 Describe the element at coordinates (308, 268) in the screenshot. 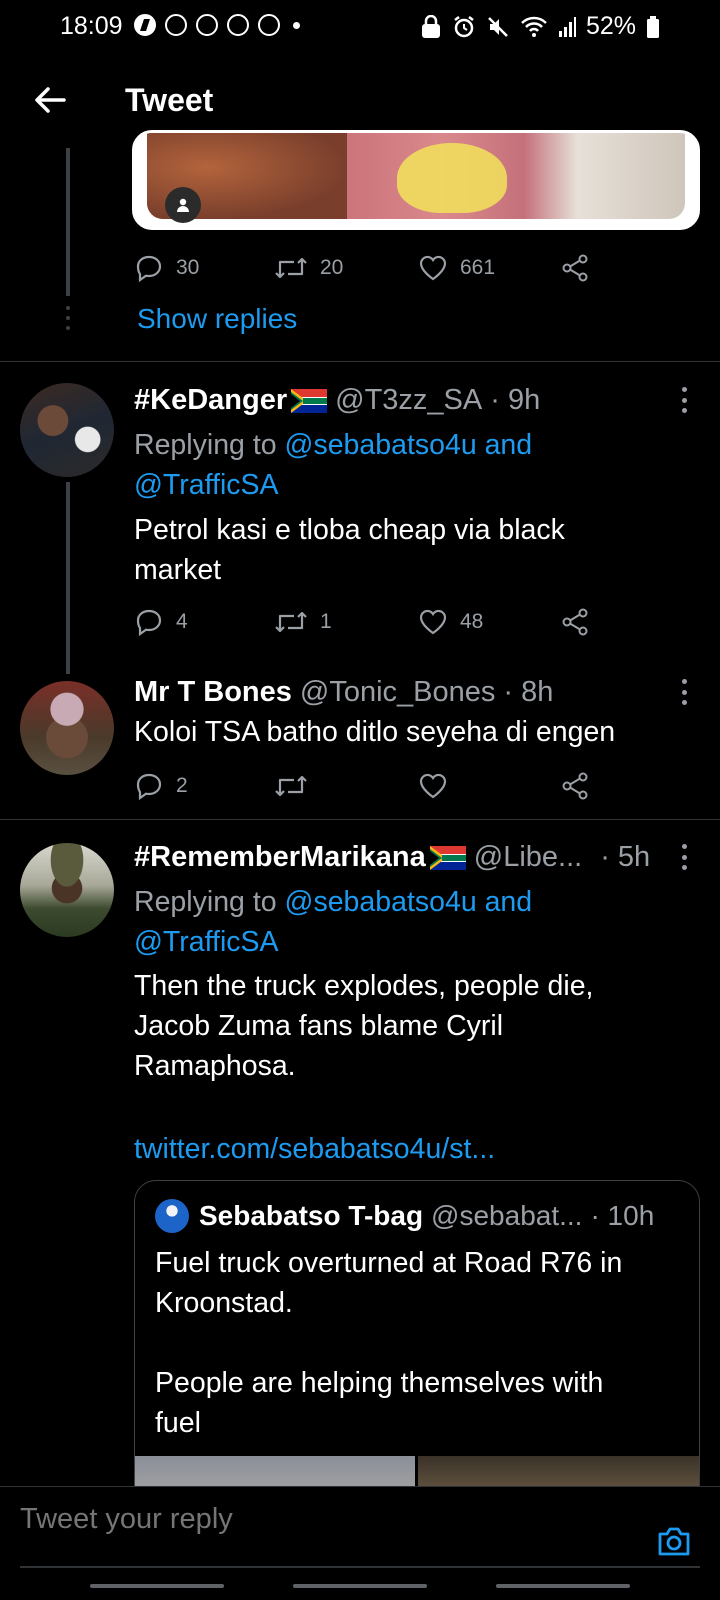

I see `retweet-button: 20` at that location.